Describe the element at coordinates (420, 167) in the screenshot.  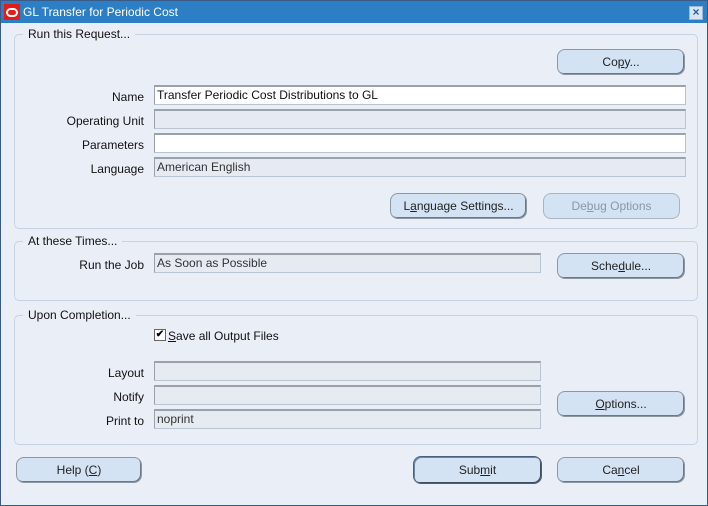
I see `language-input: American English` at that location.